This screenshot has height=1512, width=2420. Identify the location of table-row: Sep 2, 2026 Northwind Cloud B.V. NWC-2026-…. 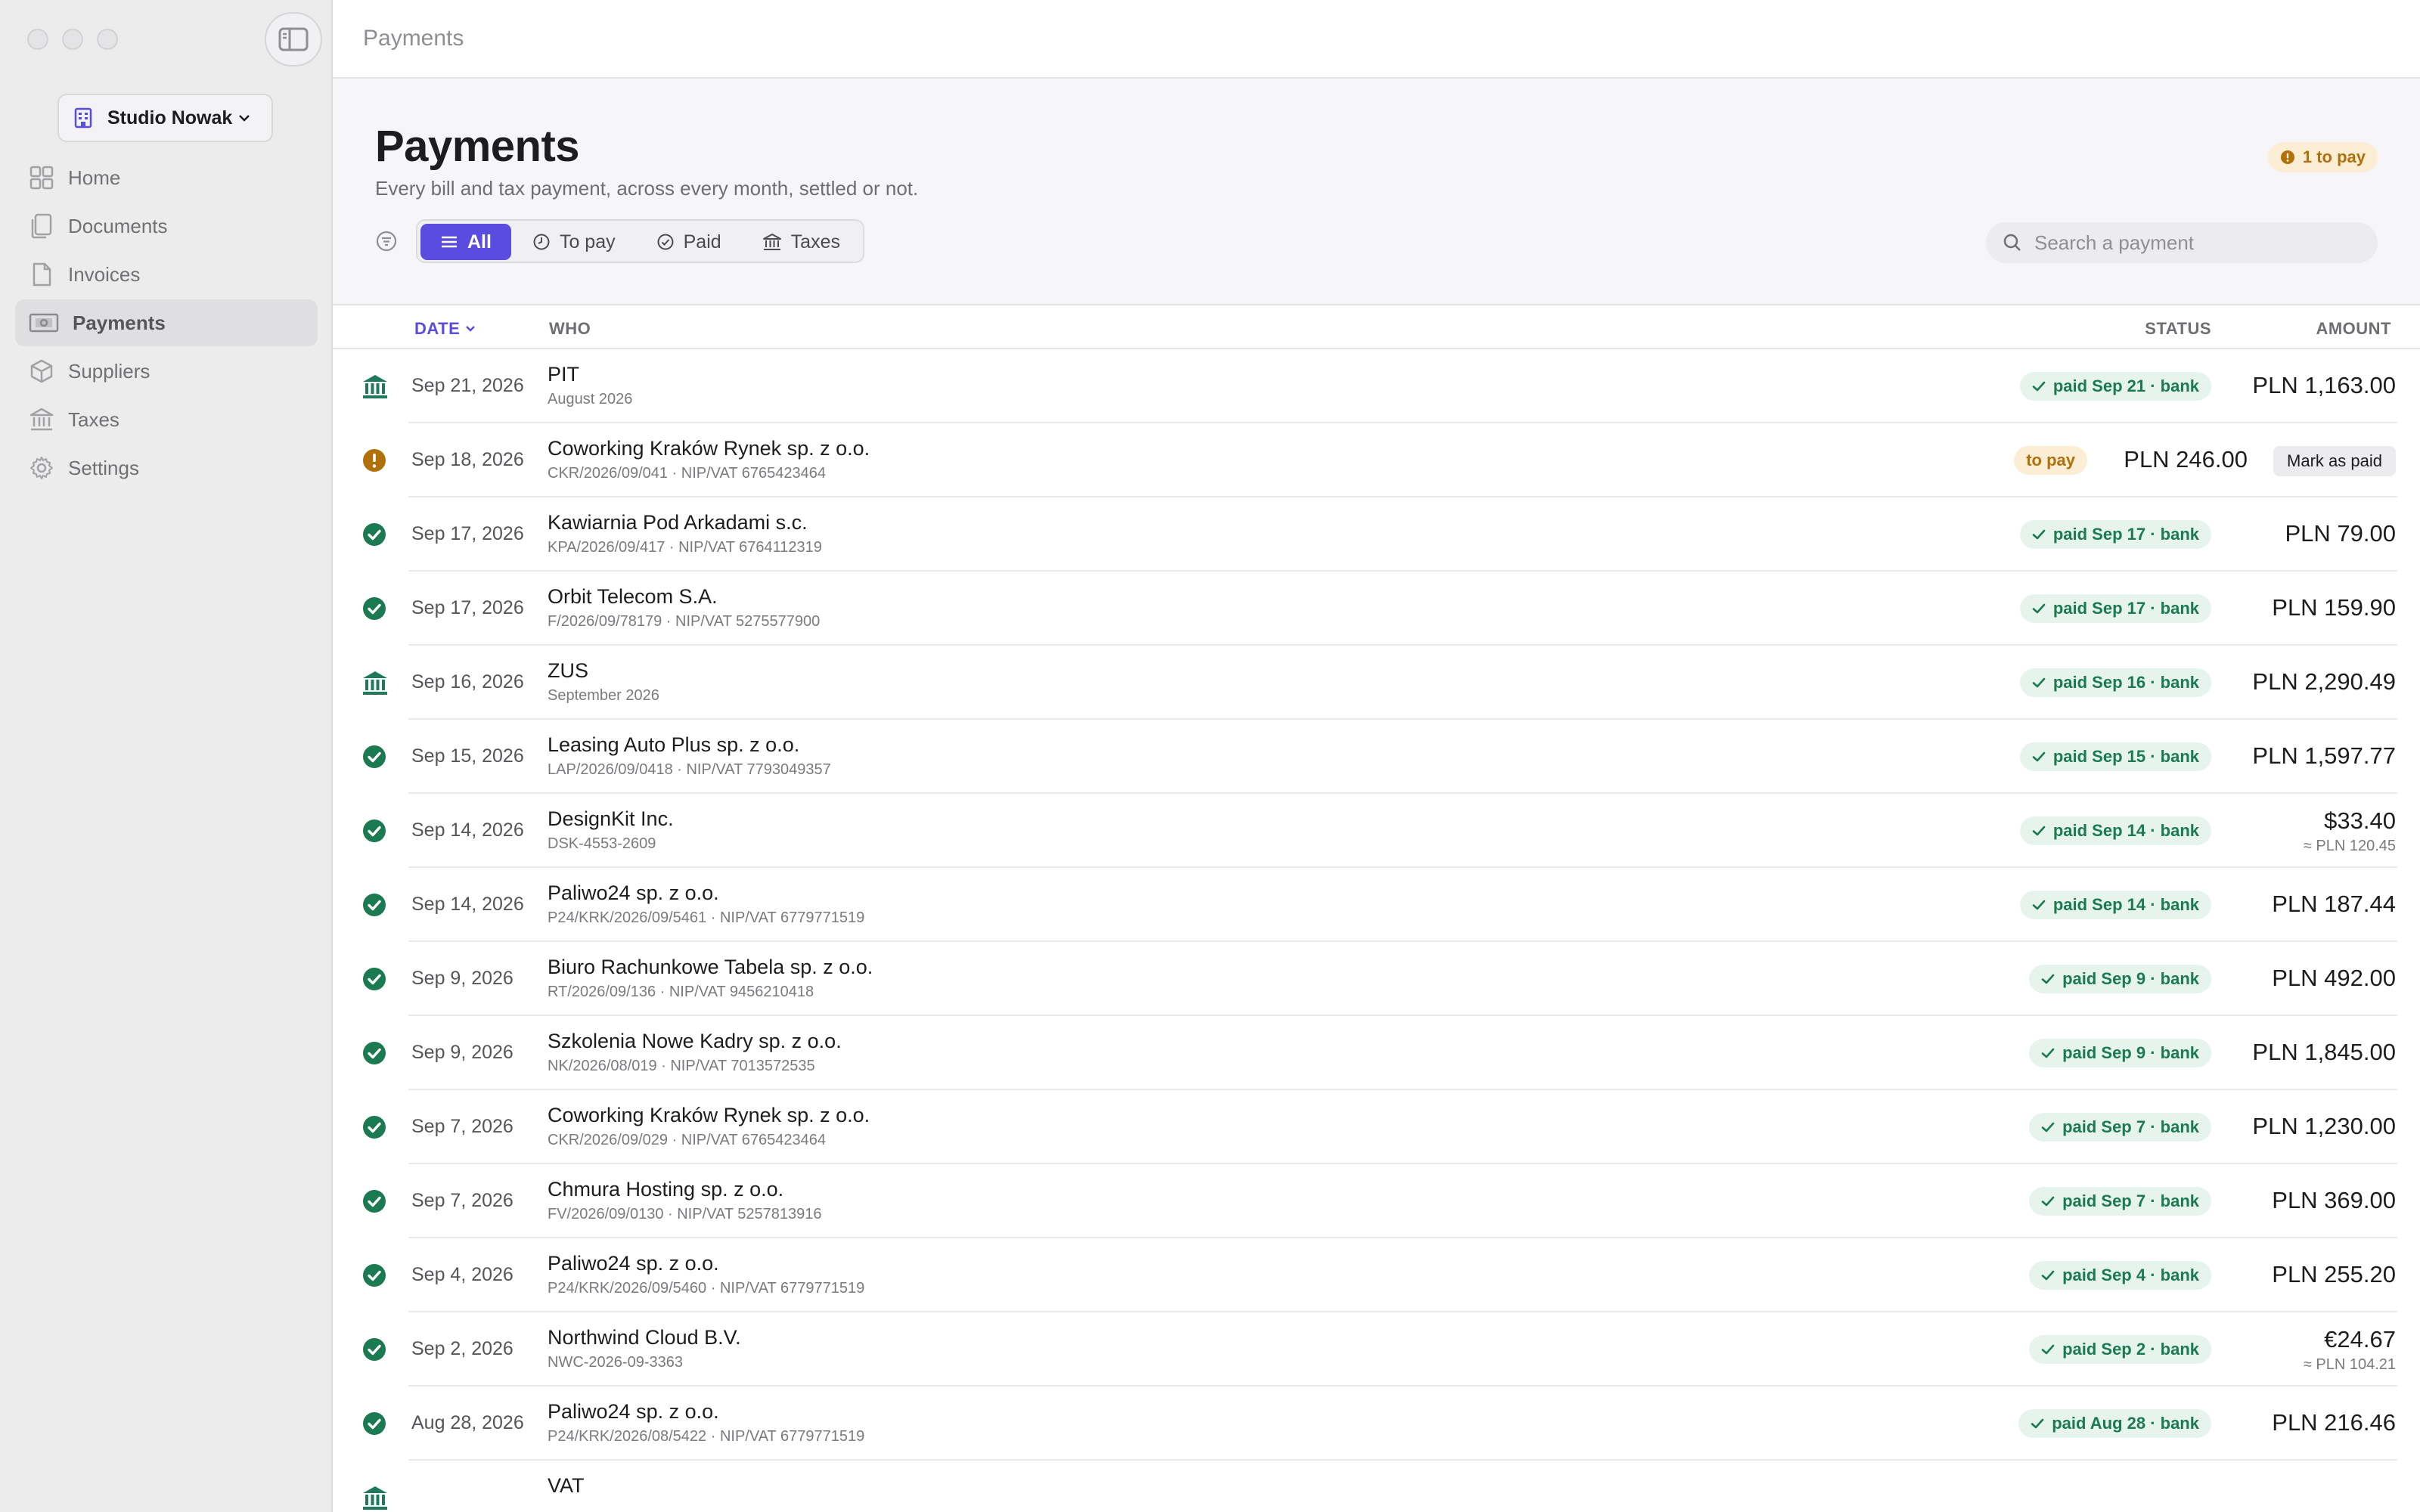
(1376, 1350).